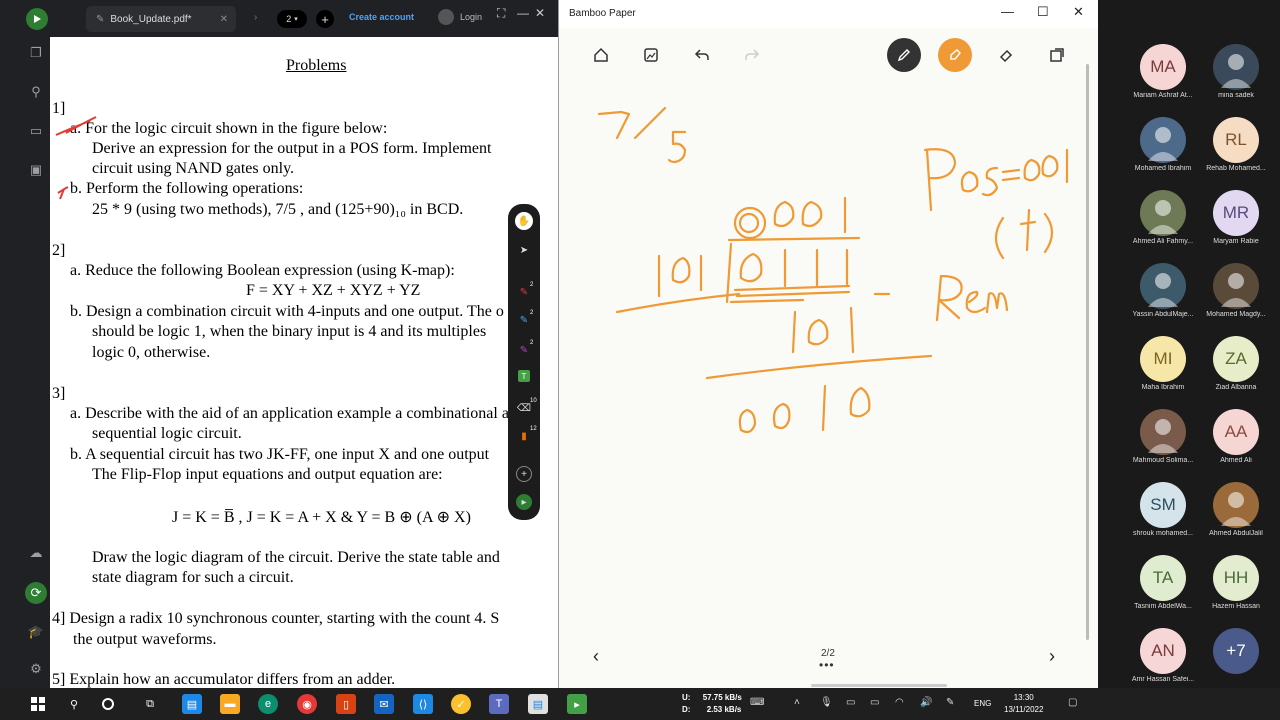 Image resolution: width=1280 pixels, height=720 pixels. Describe the element at coordinates (307, 704) in the screenshot. I see `chrome-icon: ◉` at that location.